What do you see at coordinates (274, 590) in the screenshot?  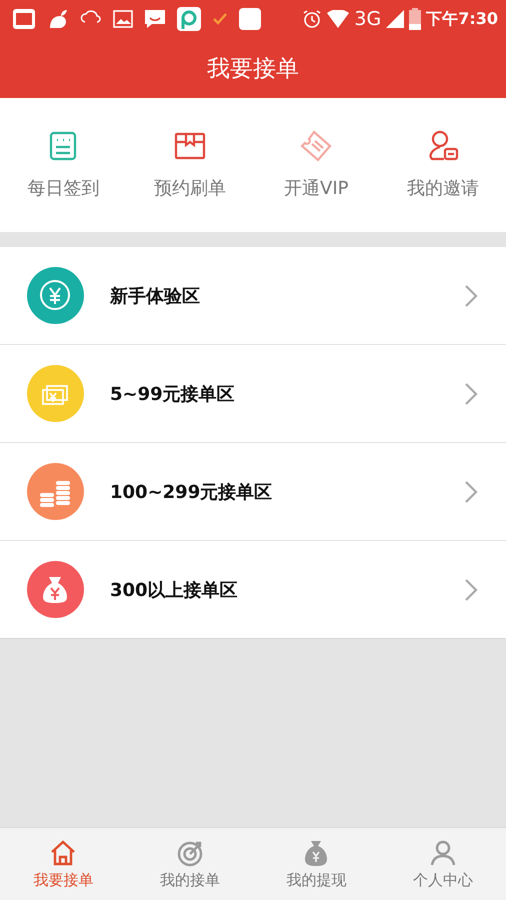 I see `zone-label: 300以上接单区` at bounding box center [274, 590].